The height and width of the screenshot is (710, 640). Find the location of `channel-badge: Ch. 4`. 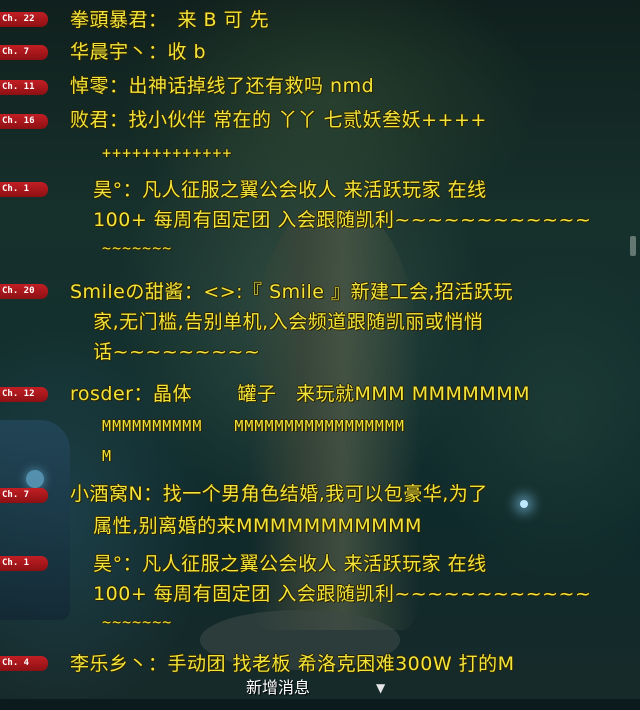

channel-badge: Ch. 4 is located at coordinates (24, 663).